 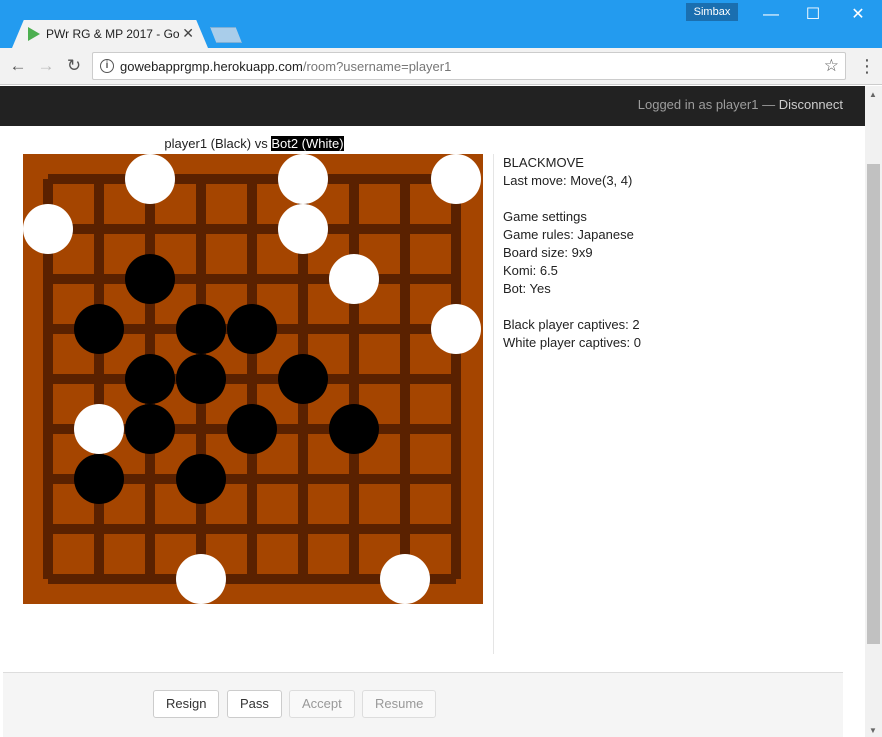 I want to click on scroll-down-icon: ▼, so click(x=873, y=730).